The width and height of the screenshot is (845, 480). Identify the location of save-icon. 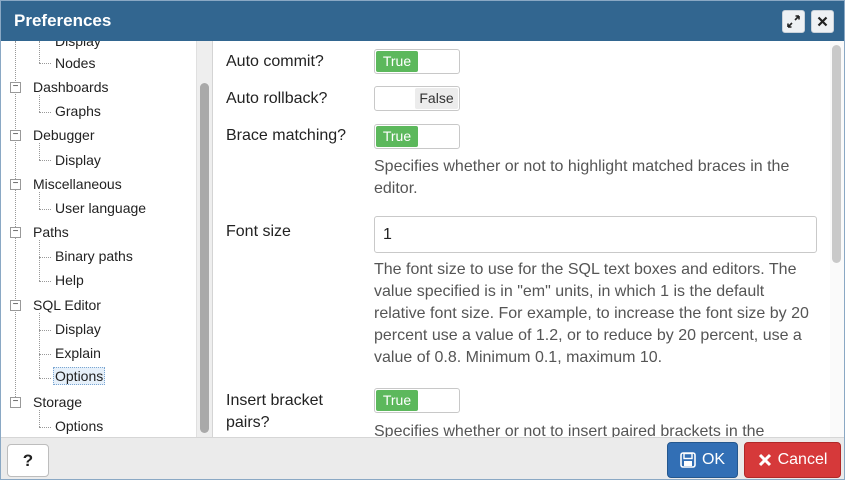
(688, 460).